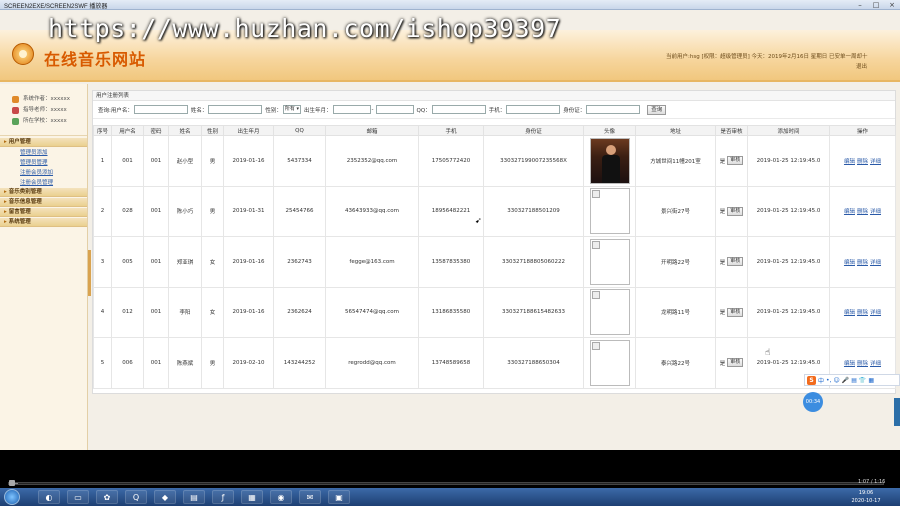 Image resolution: width=900 pixels, height=506 pixels. I want to click on seek-bar, so click(446, 483).